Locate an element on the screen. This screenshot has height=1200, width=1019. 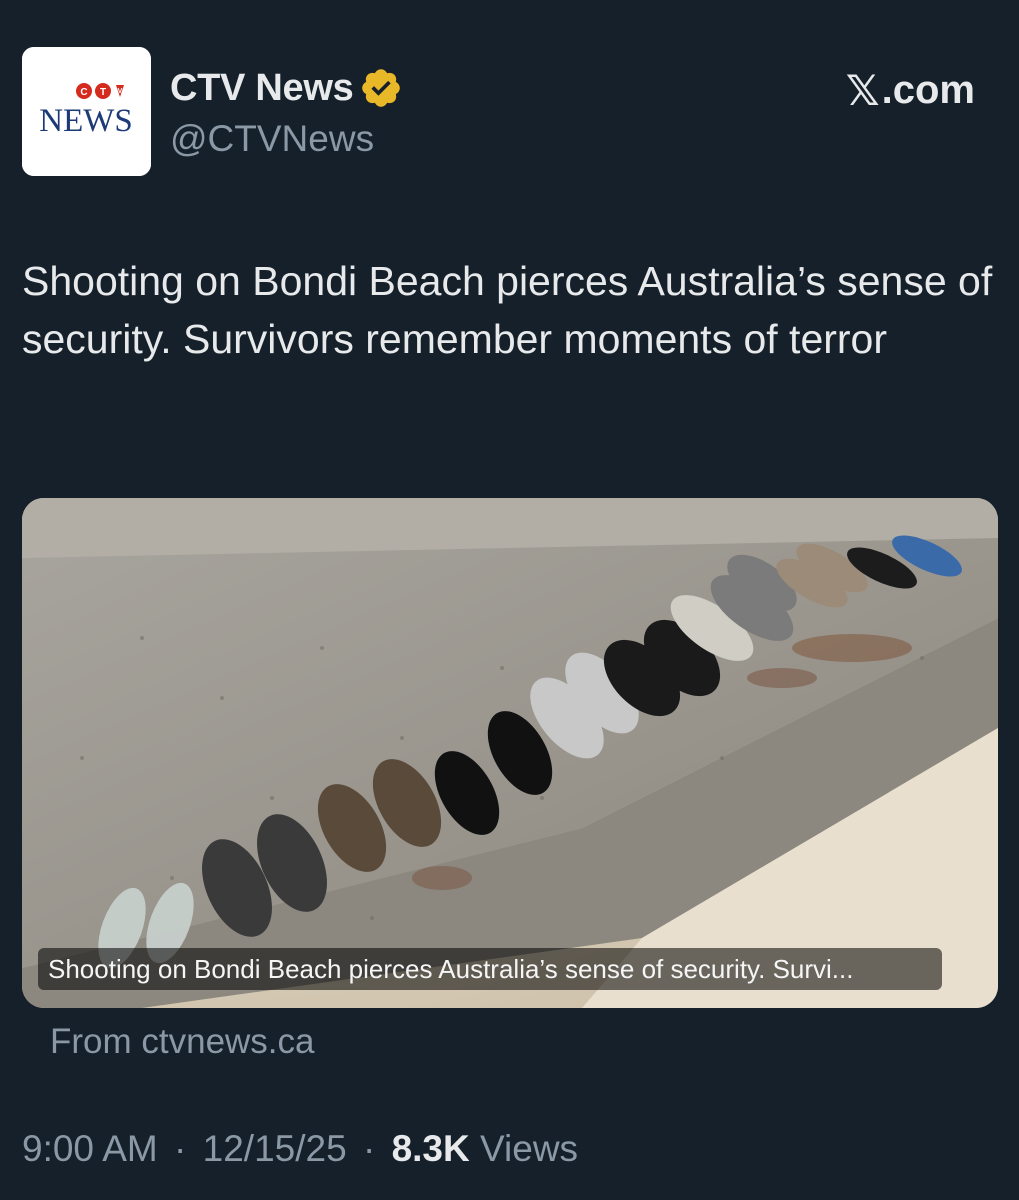
ctv-news-logo: C T V NEWS is located at coordinates (86, 111).